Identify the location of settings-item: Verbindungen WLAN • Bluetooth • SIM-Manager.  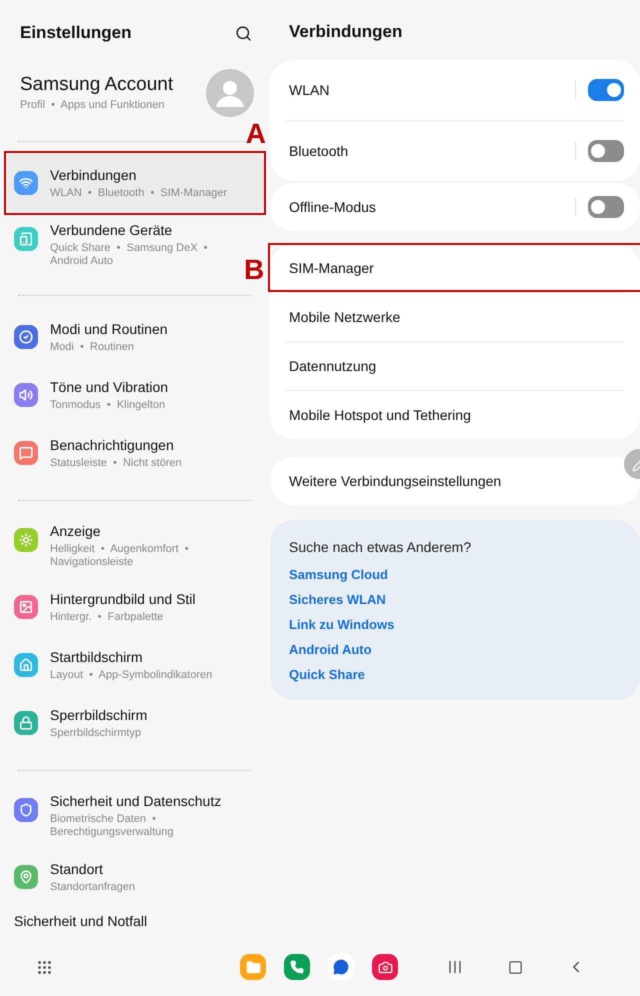
(135, 183).